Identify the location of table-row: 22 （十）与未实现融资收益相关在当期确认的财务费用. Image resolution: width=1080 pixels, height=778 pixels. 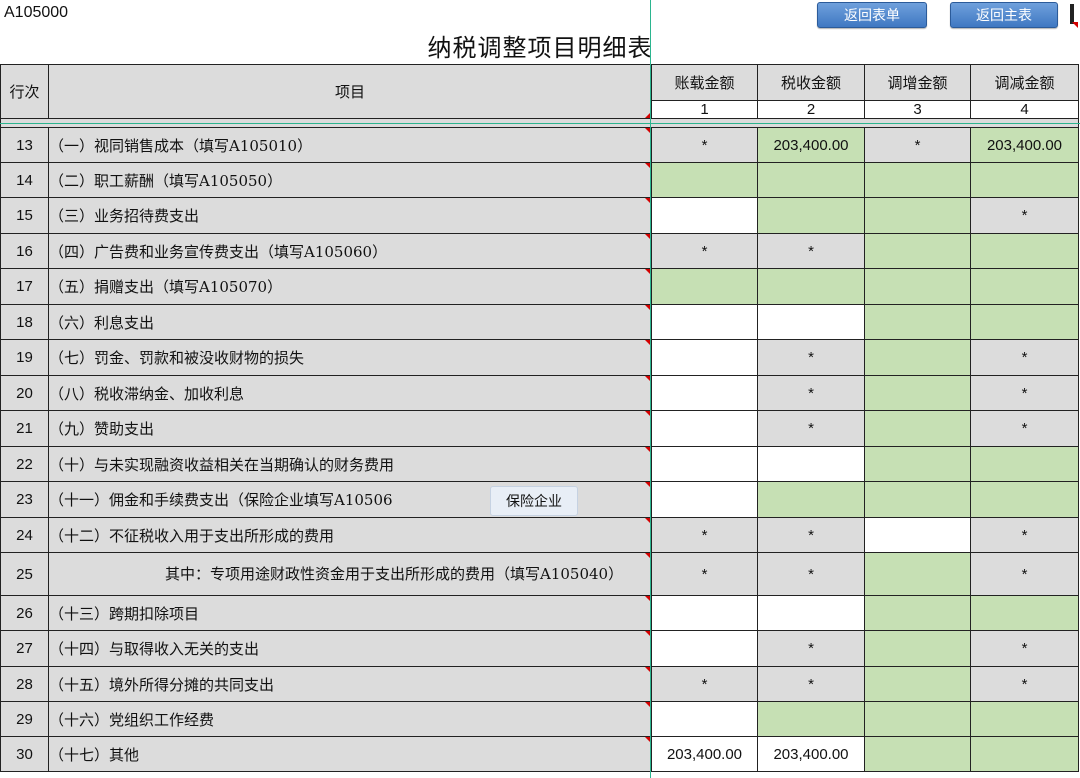
(539, 464).